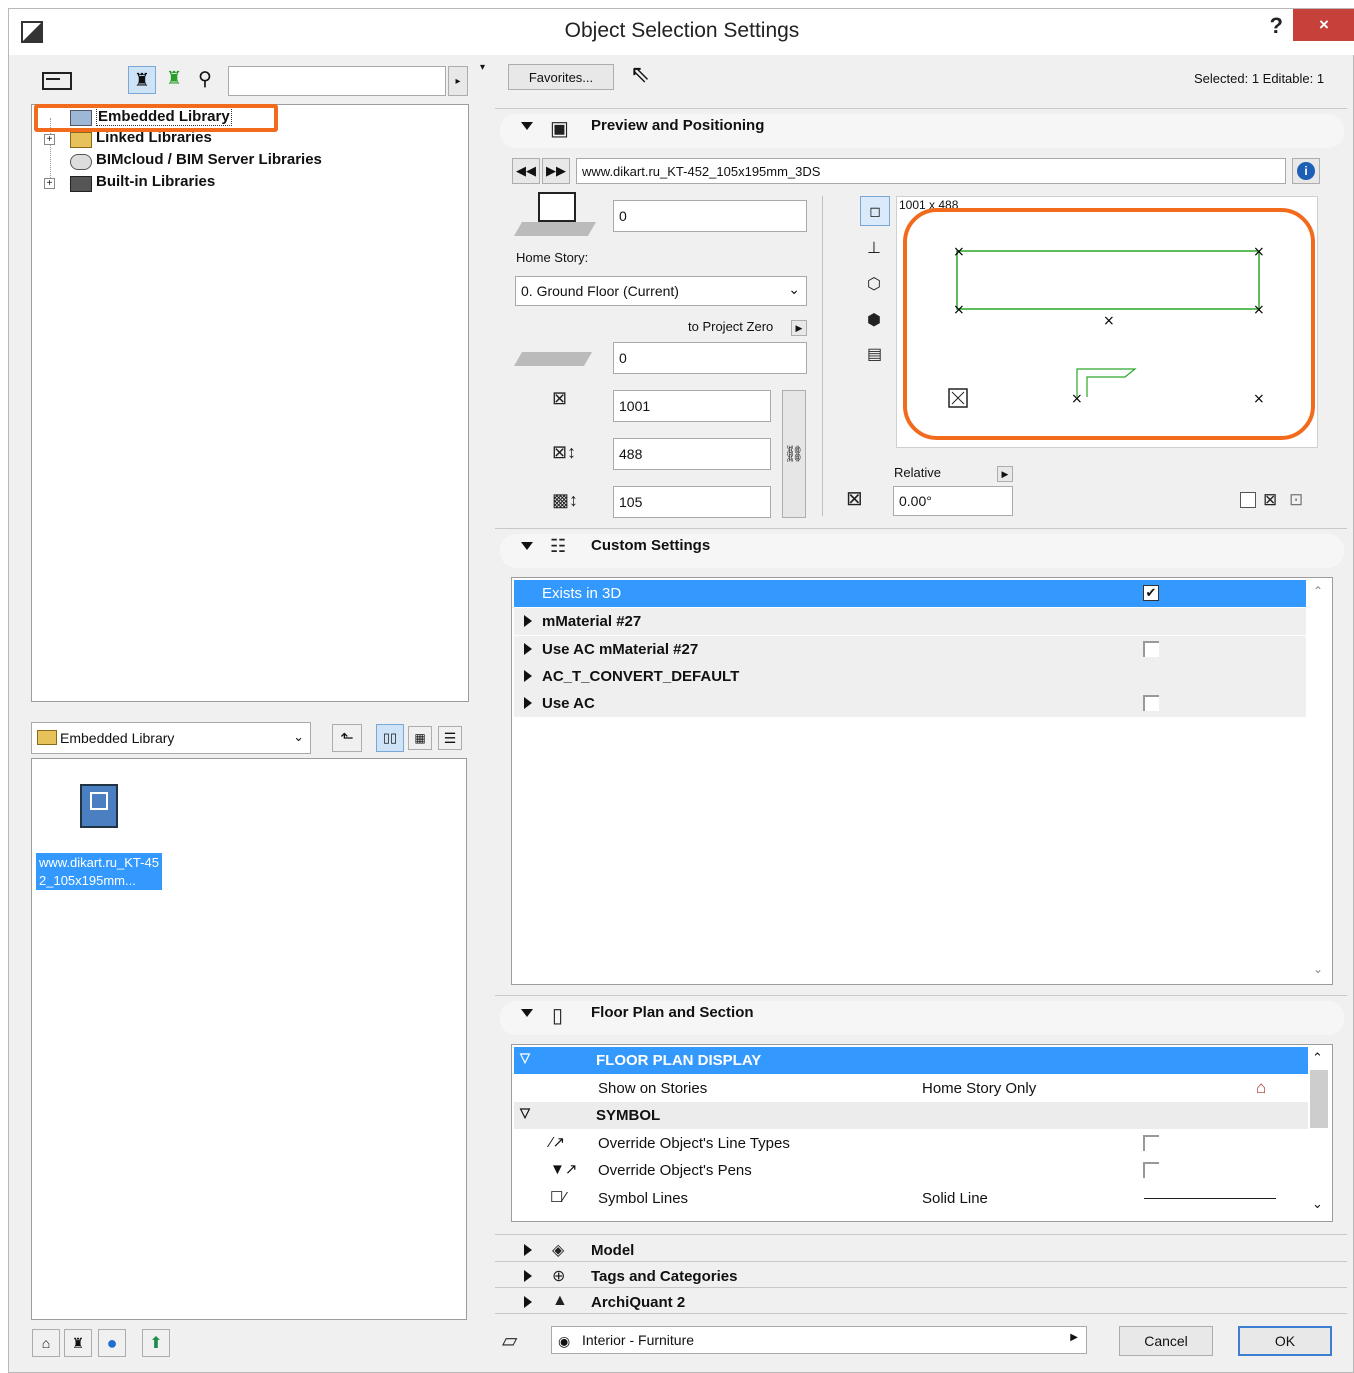  I want to click on use-ac-mmaterial-checkbox, so click(1151, 649).